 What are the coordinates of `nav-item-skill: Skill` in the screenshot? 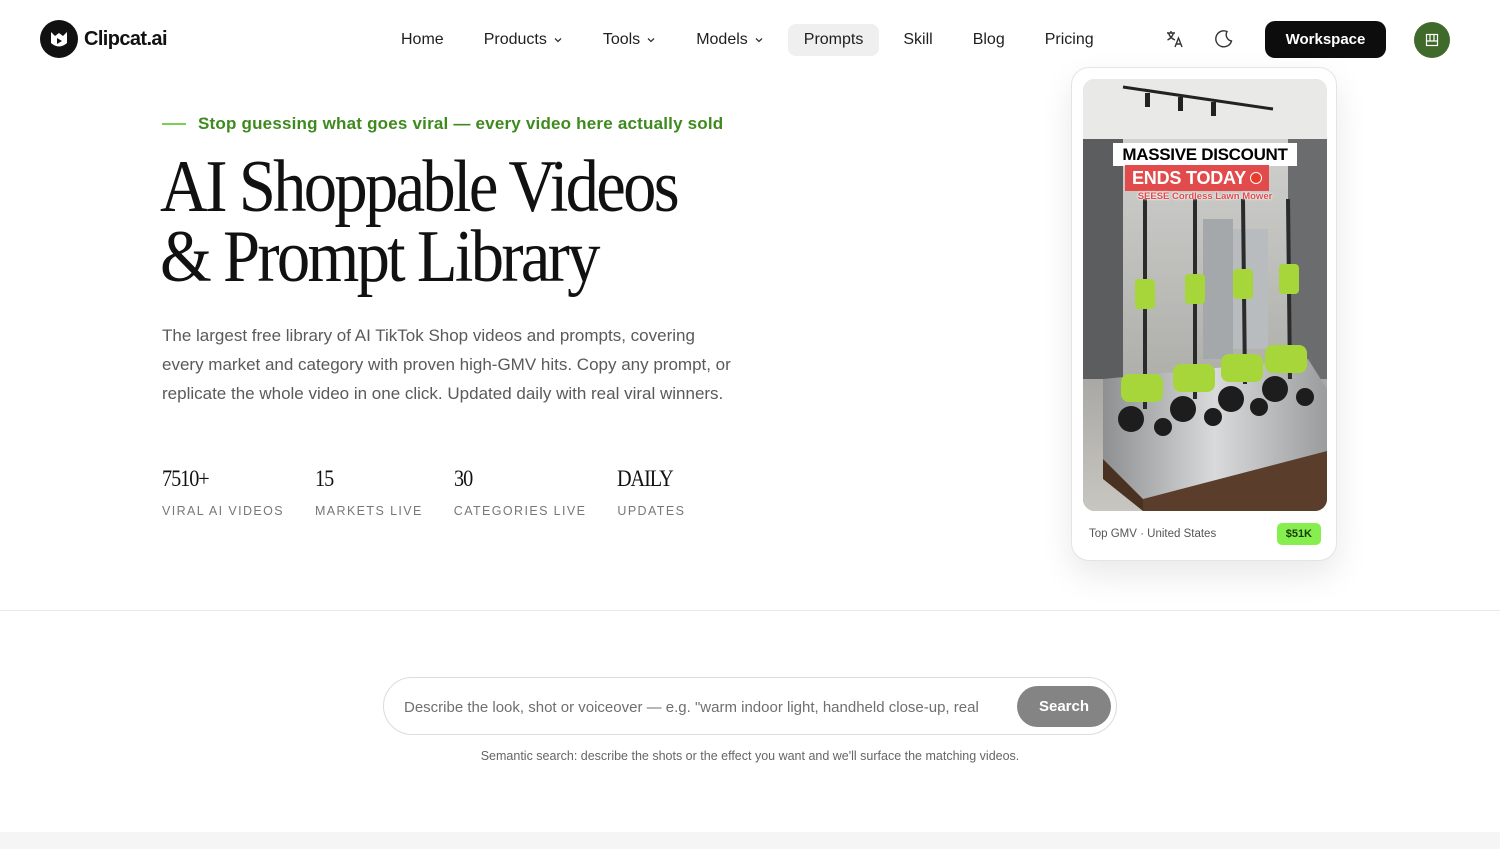 It's located at (917, 40).